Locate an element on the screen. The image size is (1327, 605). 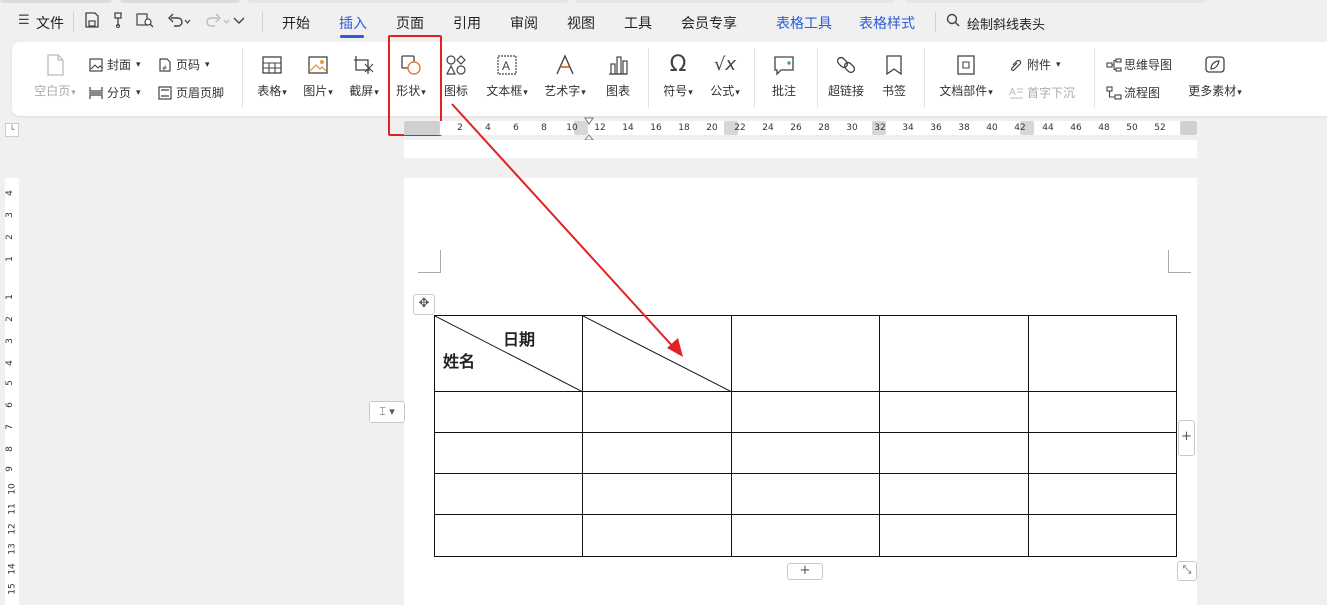
menu-file: 文件 is located at coordinates (50, 23).